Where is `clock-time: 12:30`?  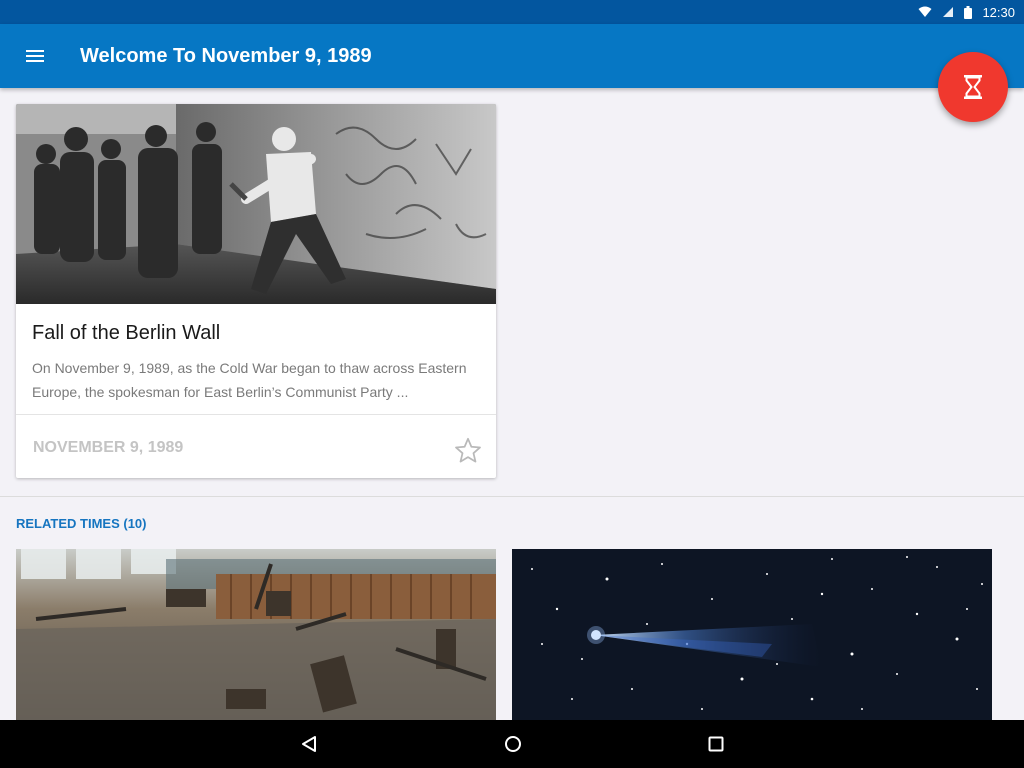
clock-time: 12:30 is located at coordinates (998, 12).